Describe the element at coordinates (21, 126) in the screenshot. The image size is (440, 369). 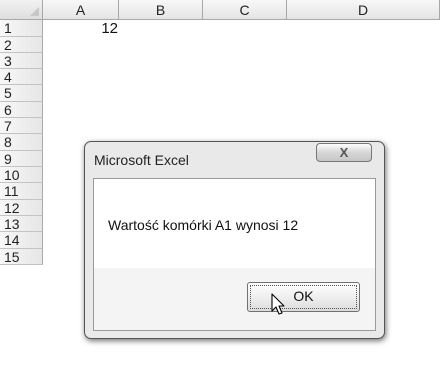
I see `row-header-7: 7` at that location.